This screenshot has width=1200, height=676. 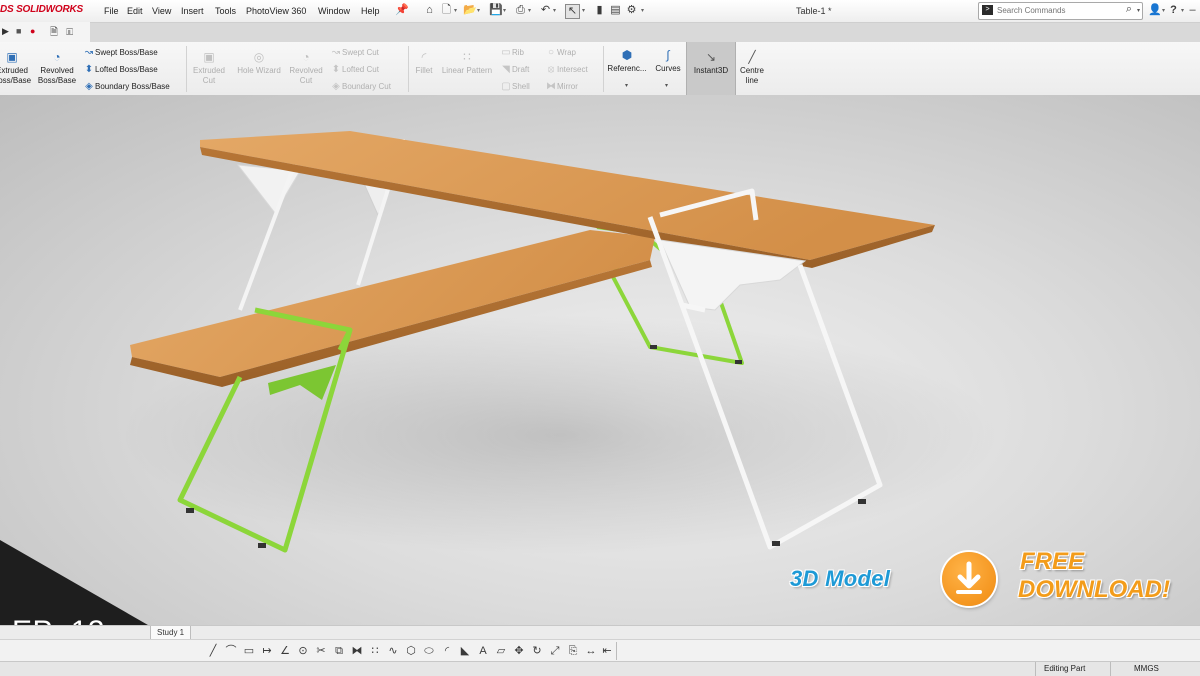 What do you see at coordinates (424, 63) in the screenshot?
I see `fillet-button: ◜ Fillet` at bounding box center [424, 63].